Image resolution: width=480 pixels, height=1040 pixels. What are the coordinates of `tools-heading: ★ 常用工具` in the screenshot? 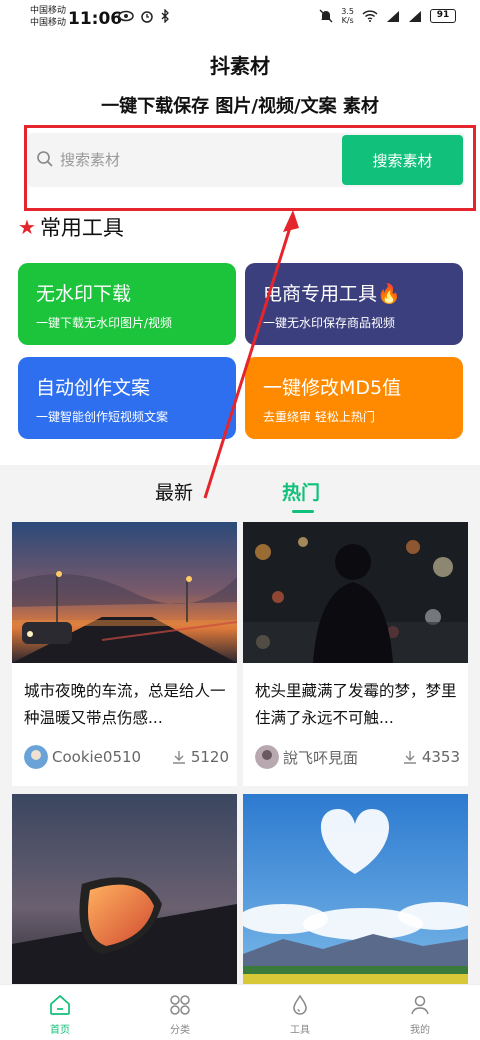 It's located at (71, 227).